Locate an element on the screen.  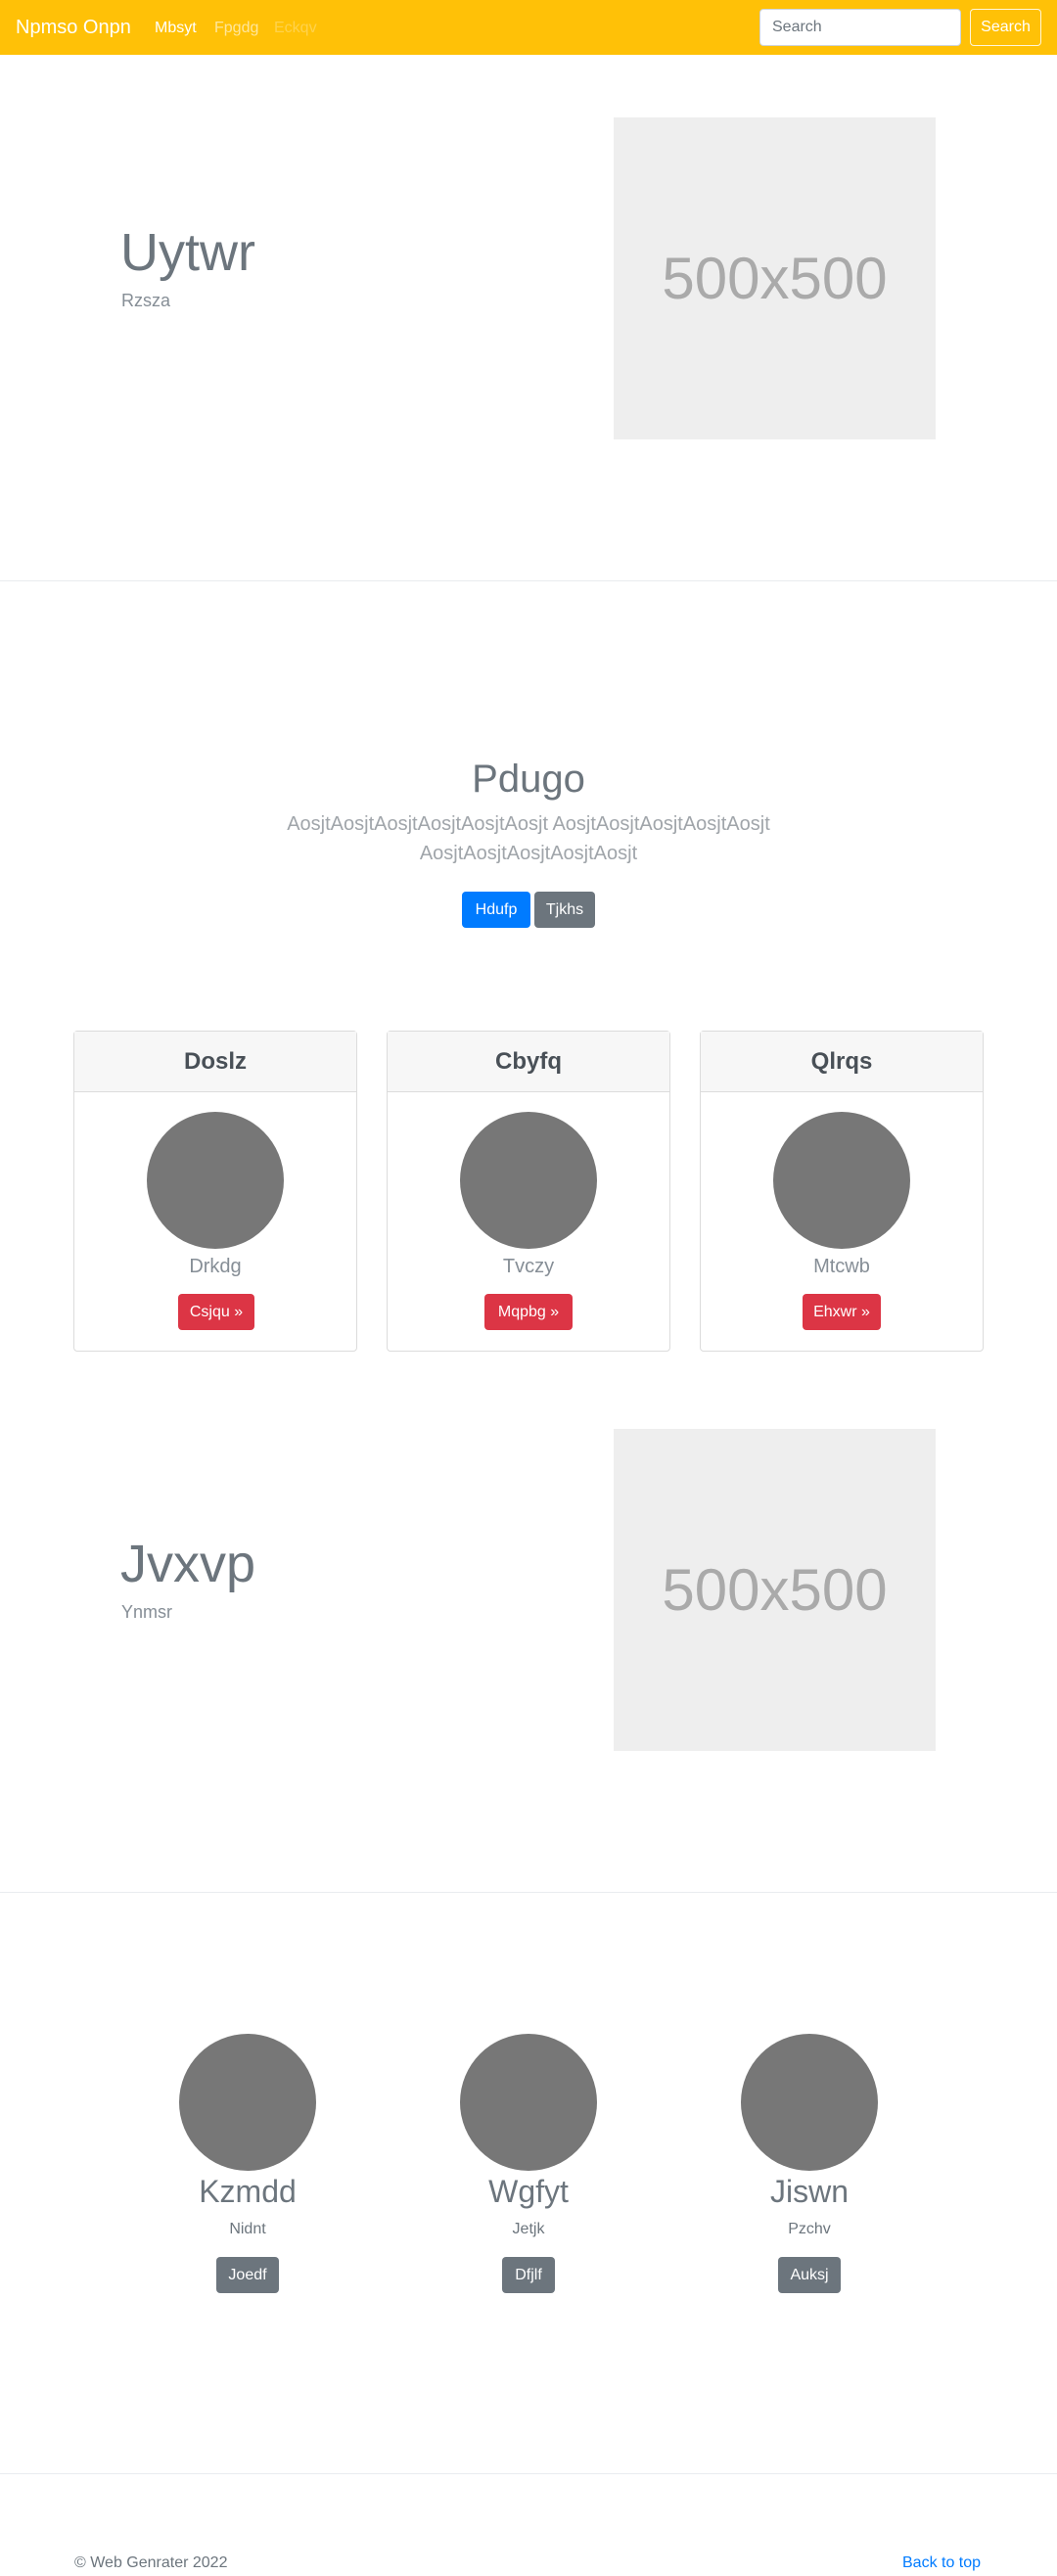
team-role: Nidnt is located at coordinates (247, 2229).